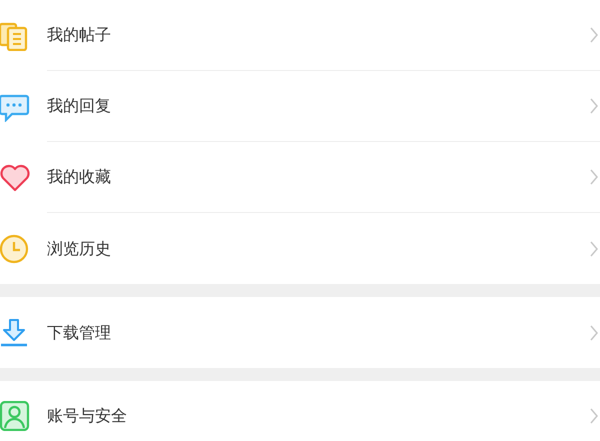 The height and width of the screenshot is (441, 600). I want to click on person-icon, so click(15, 416).